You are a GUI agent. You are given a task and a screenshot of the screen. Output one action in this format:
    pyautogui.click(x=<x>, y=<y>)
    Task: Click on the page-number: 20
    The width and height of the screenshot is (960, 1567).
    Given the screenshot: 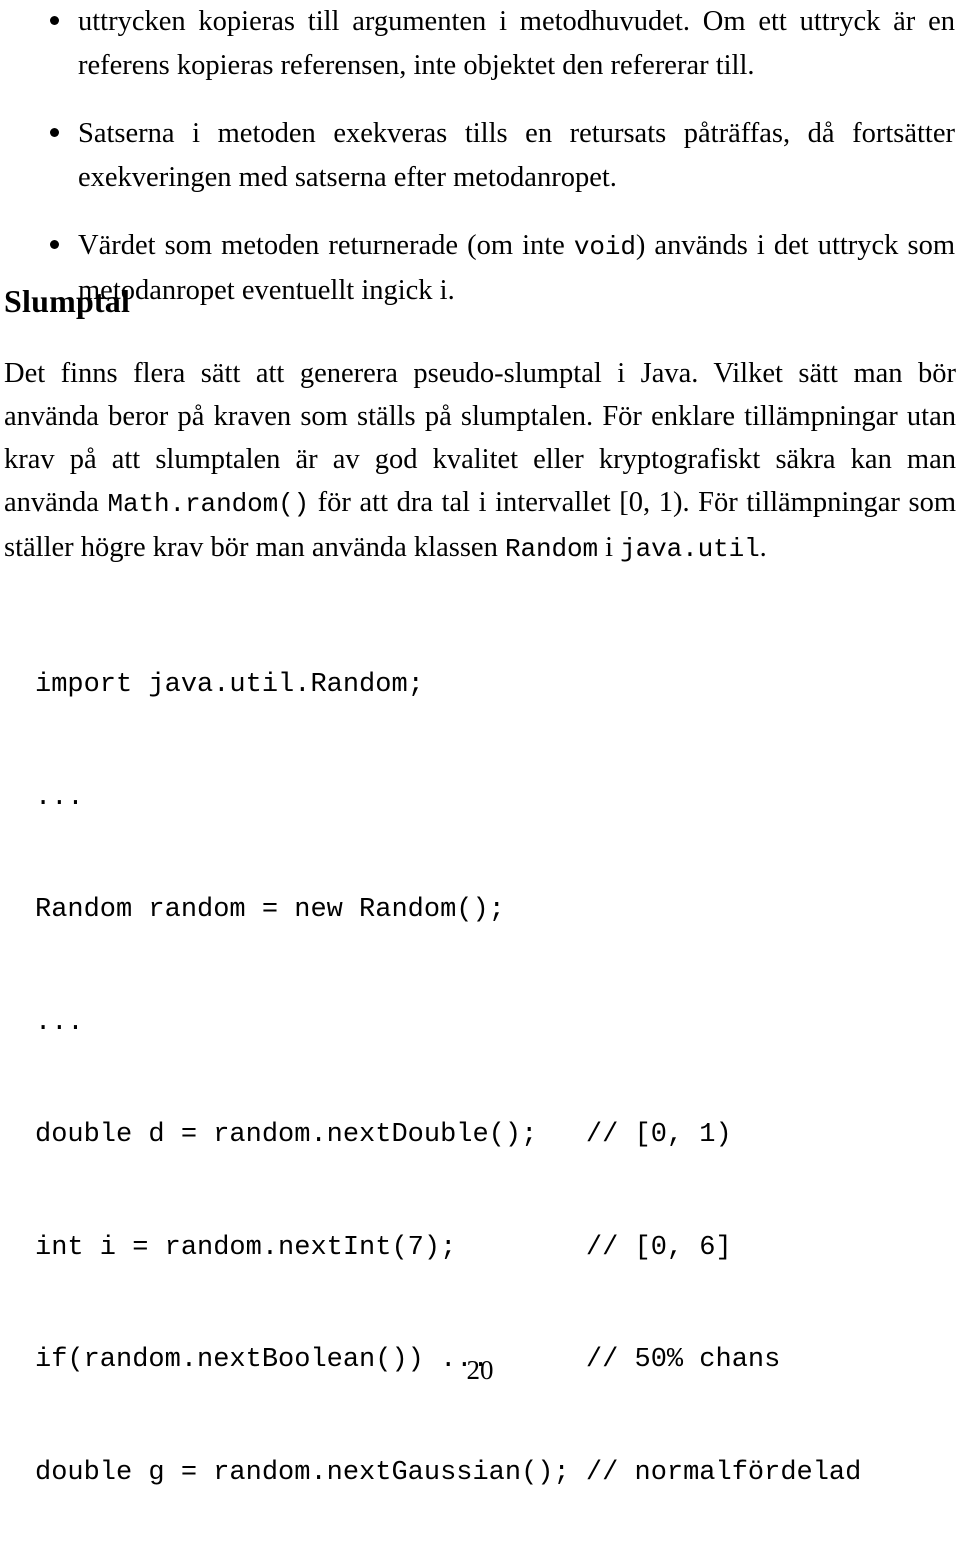 What is the action you would take?
    pyautogui.click(x=480, y=1370)
    